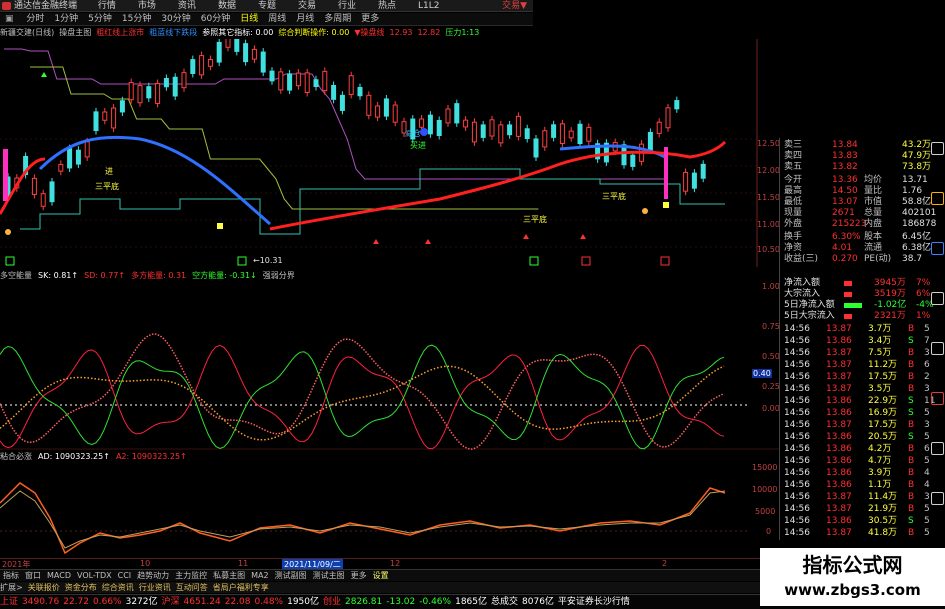 The height and width of the screenshot is (609, 945). I want to click on indicator-tab: 私募主图, so click(229, 576).